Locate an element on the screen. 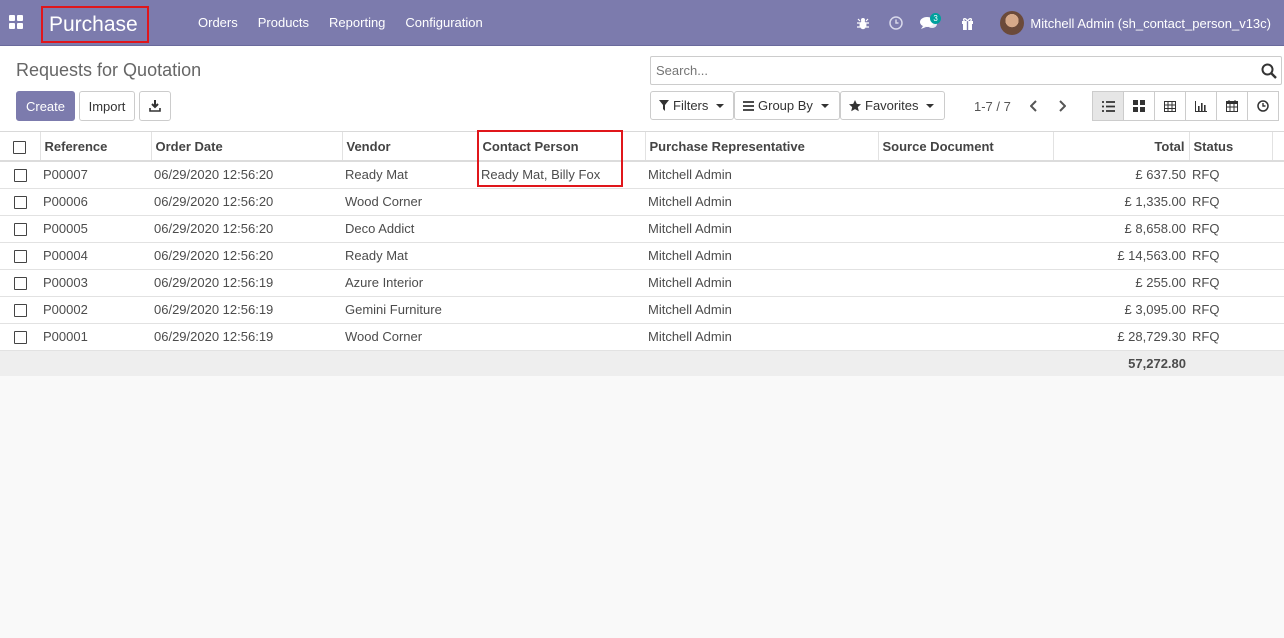  apps-menu-icon is located at coordinates (16, 22).